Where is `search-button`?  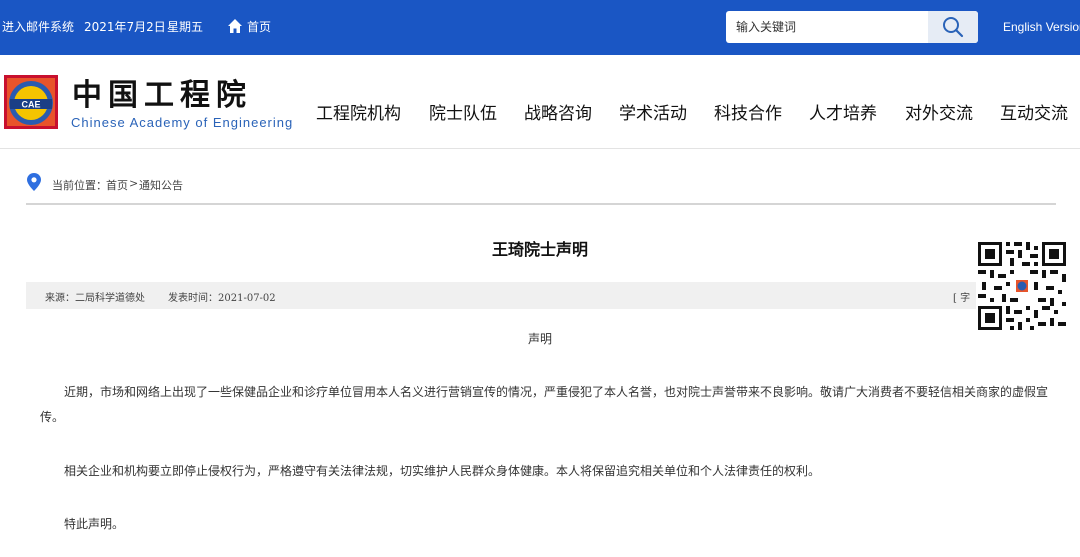
search-button is located at coordinates (953, 27).